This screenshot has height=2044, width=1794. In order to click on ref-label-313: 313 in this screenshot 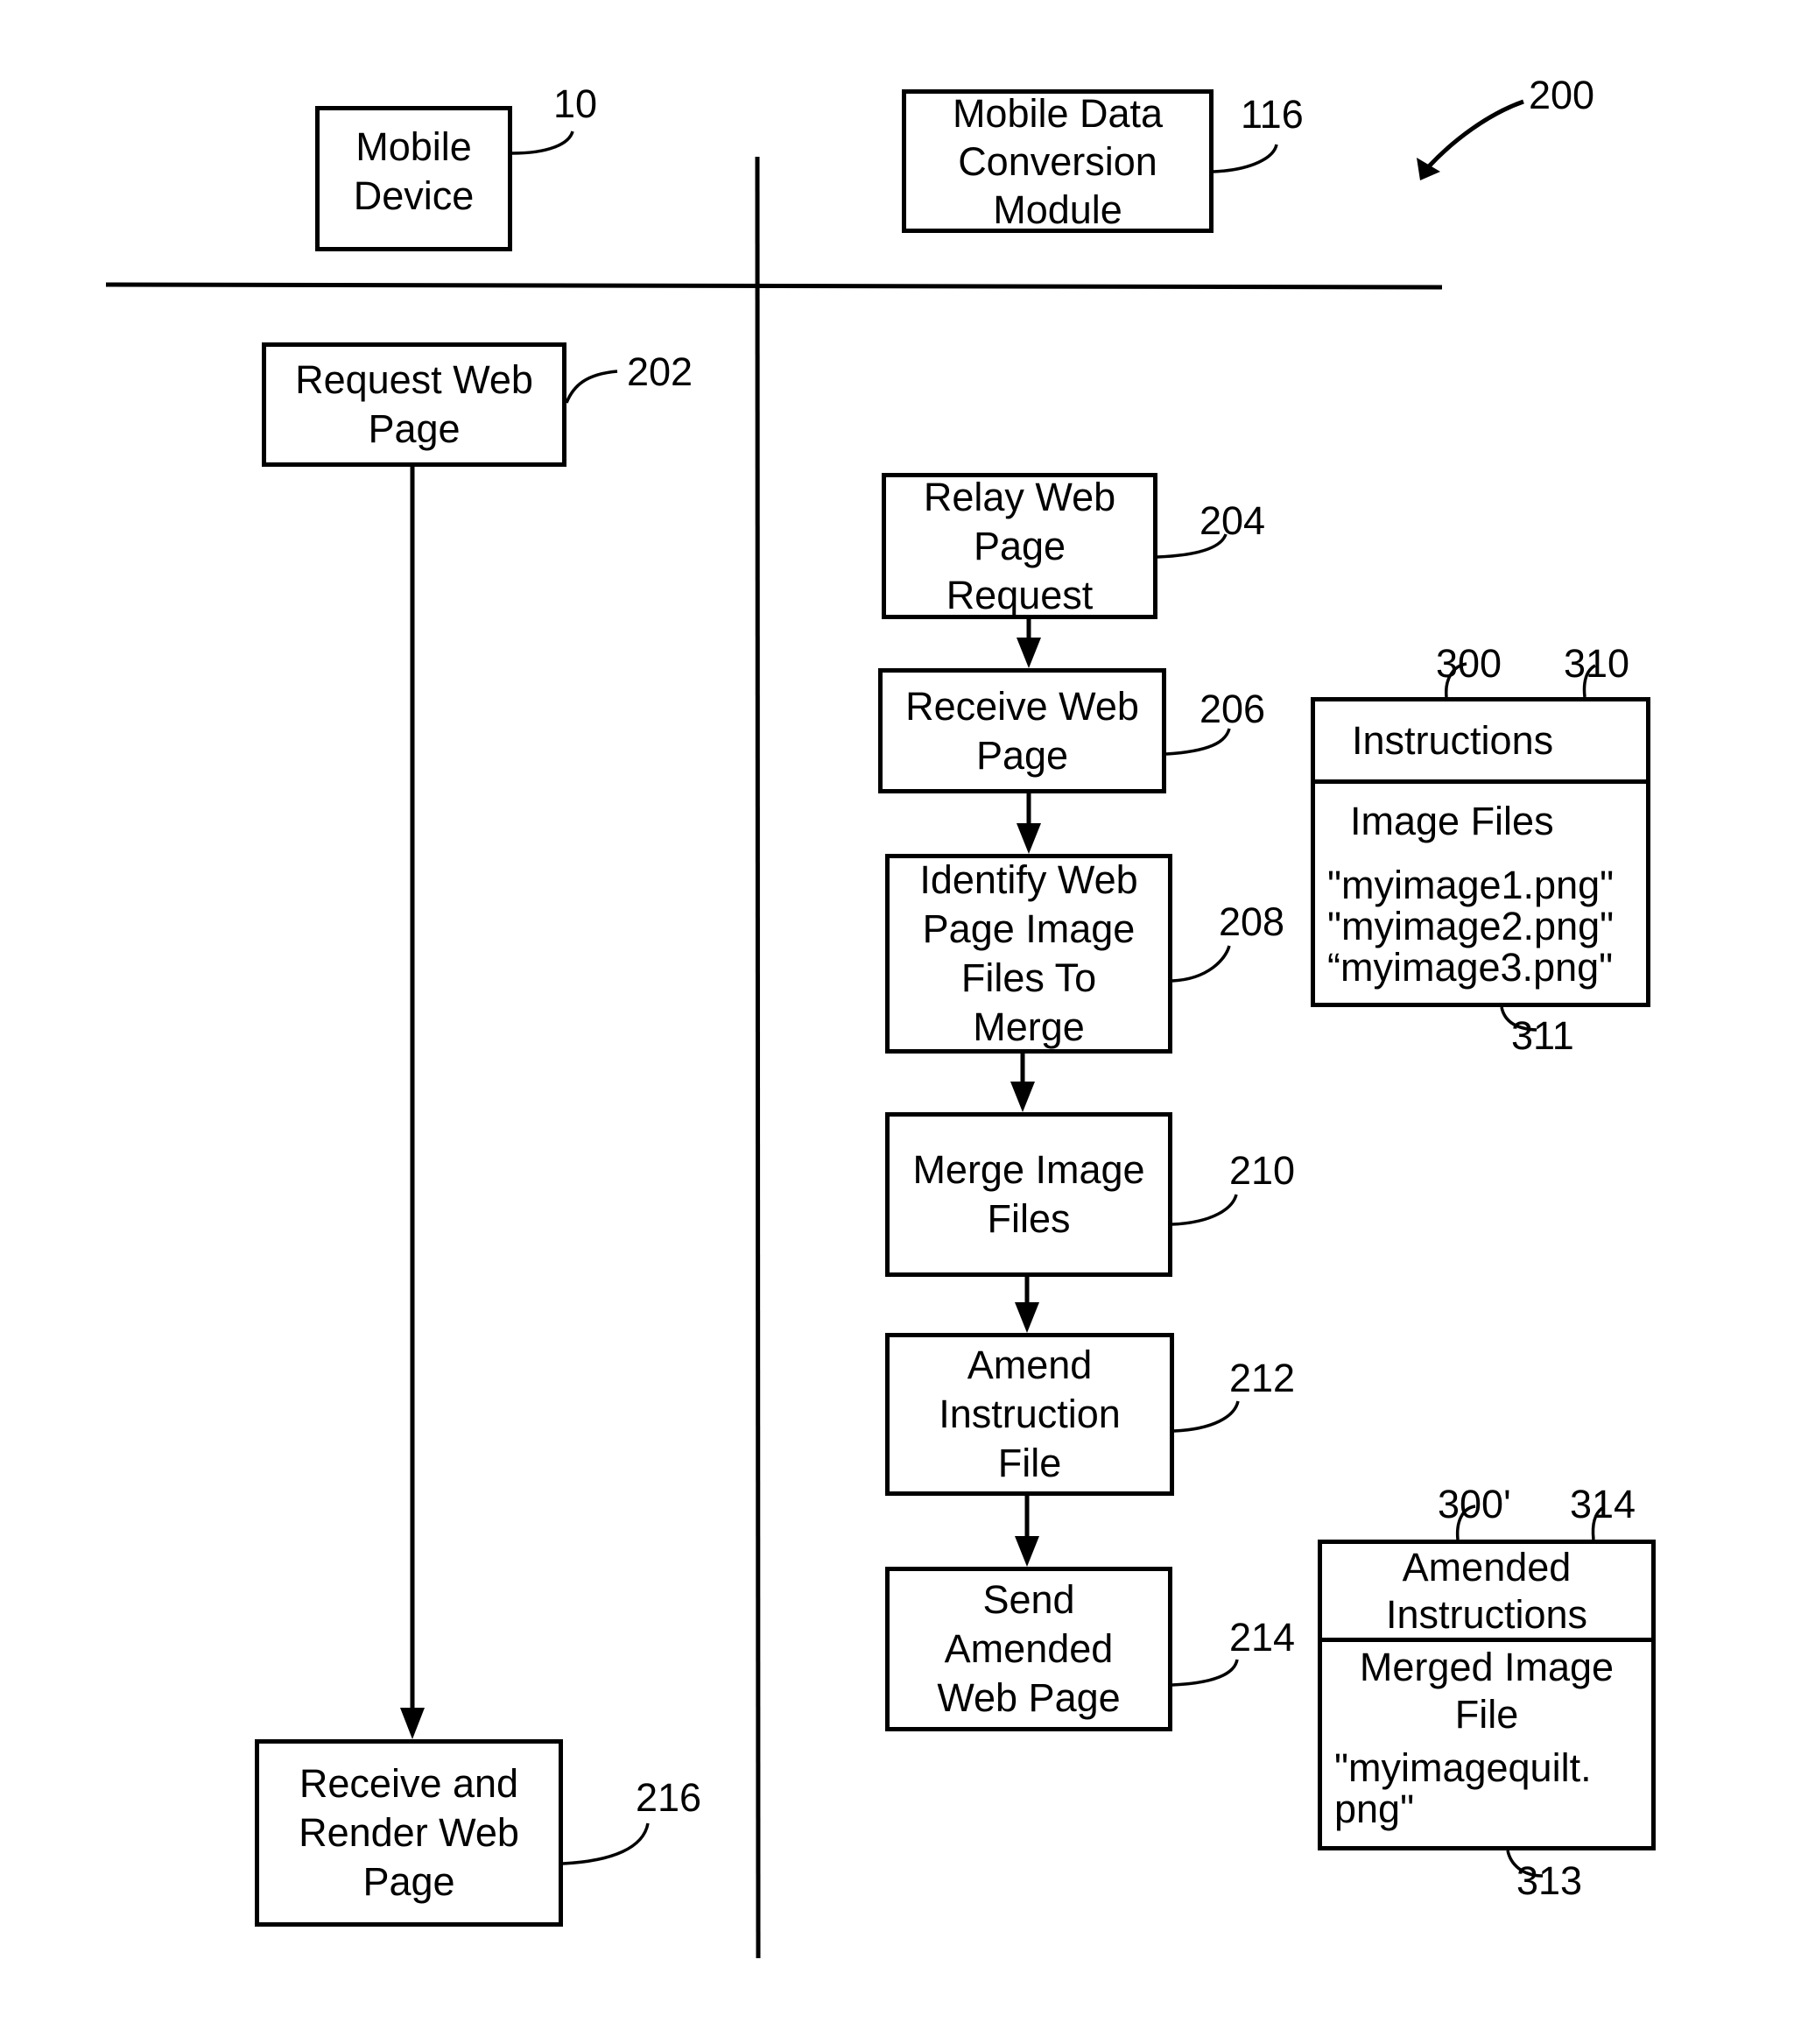, I will do `click(1549, 1880)`.